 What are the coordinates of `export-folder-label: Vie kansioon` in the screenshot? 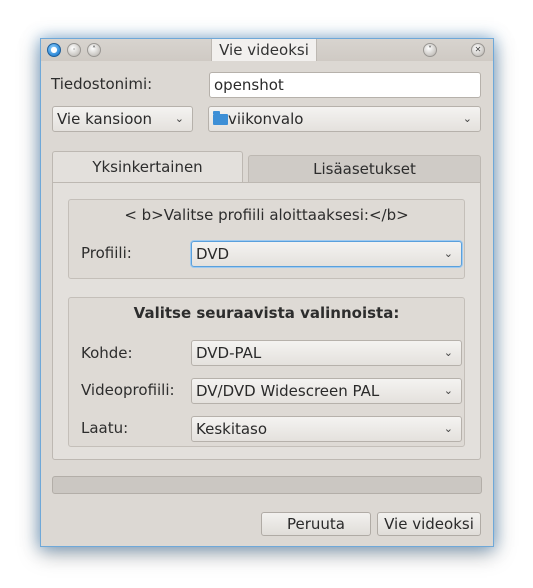 It's located at (105, 119).